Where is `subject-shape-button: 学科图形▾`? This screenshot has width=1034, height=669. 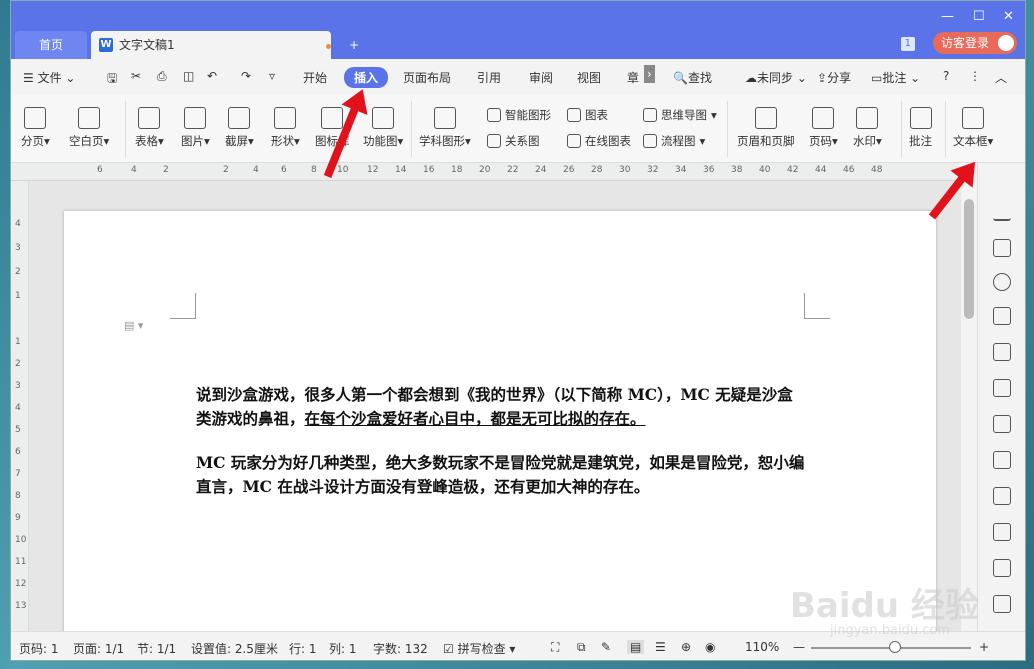
subject-shape-button: 学科图形▾ is located at coordinates (445, 128).